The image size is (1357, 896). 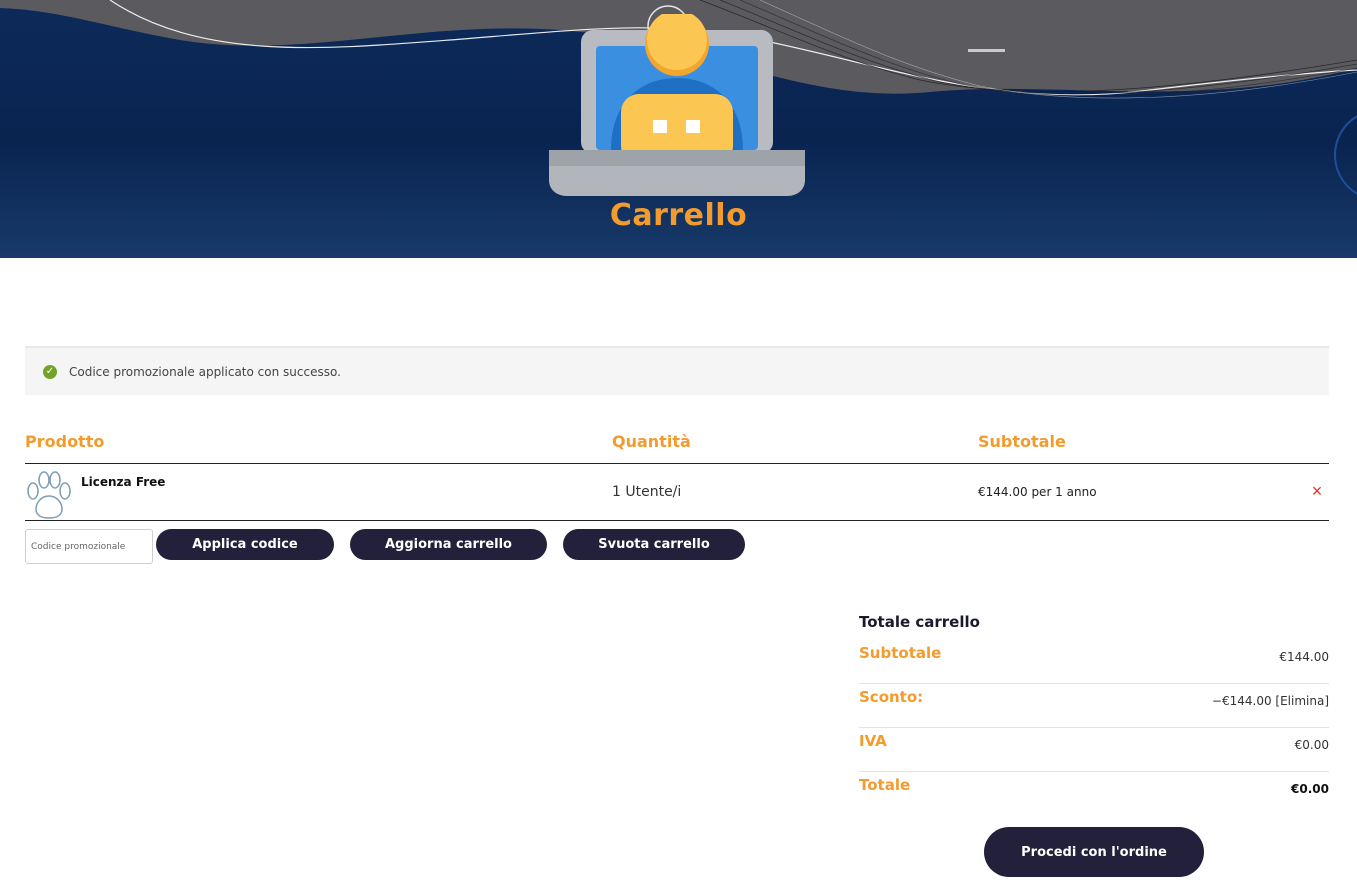 I want to click on discount-row: Sconto: −€144.00 [Elimina], so click(x=1094, y=706).